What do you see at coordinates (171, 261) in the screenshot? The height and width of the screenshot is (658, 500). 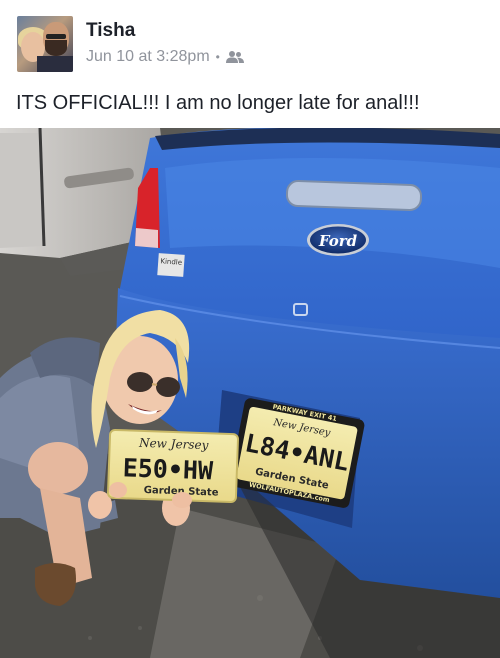 I see `dealer-badge-text: Kindle` at bounding box center [171, 261].